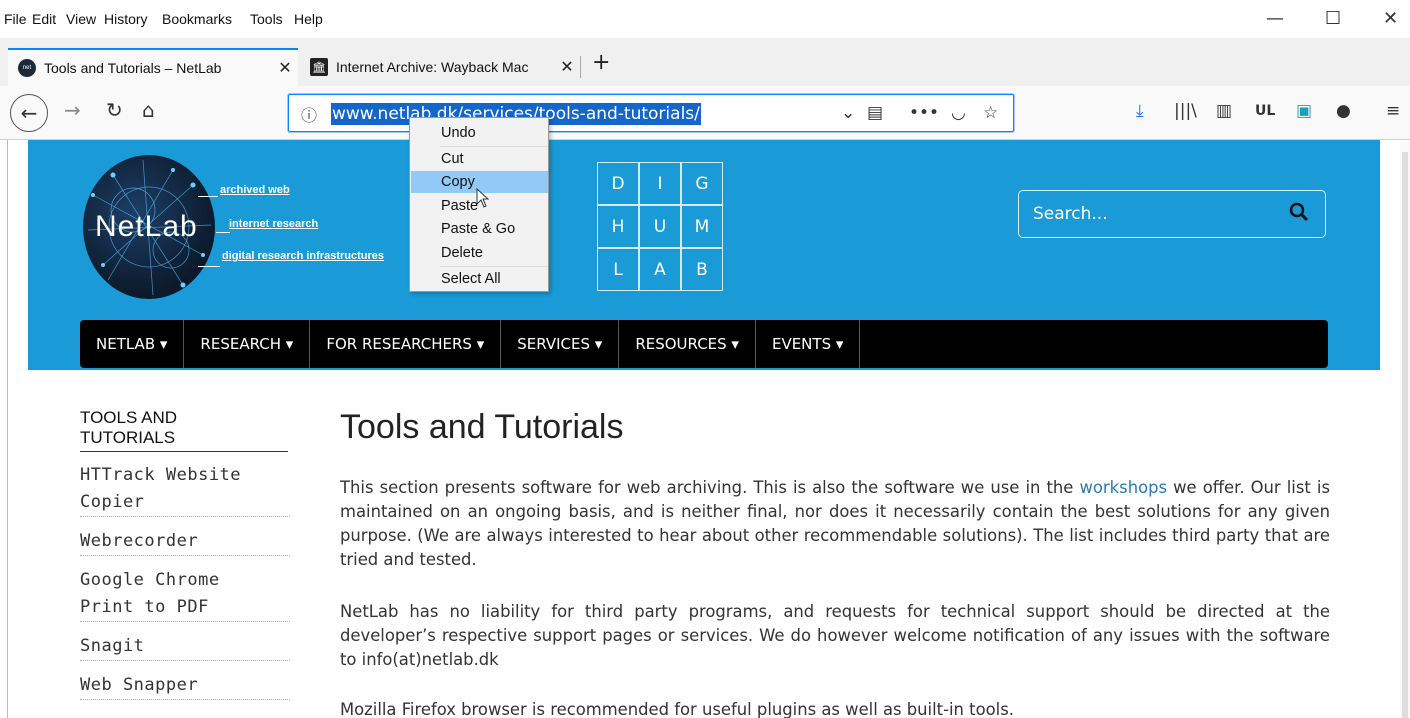 The height and width of the screenshot is (718, 1410). Describe the element at coordinates (618, 226) in the screenshot. I see `dighum-cell: H` at that location.